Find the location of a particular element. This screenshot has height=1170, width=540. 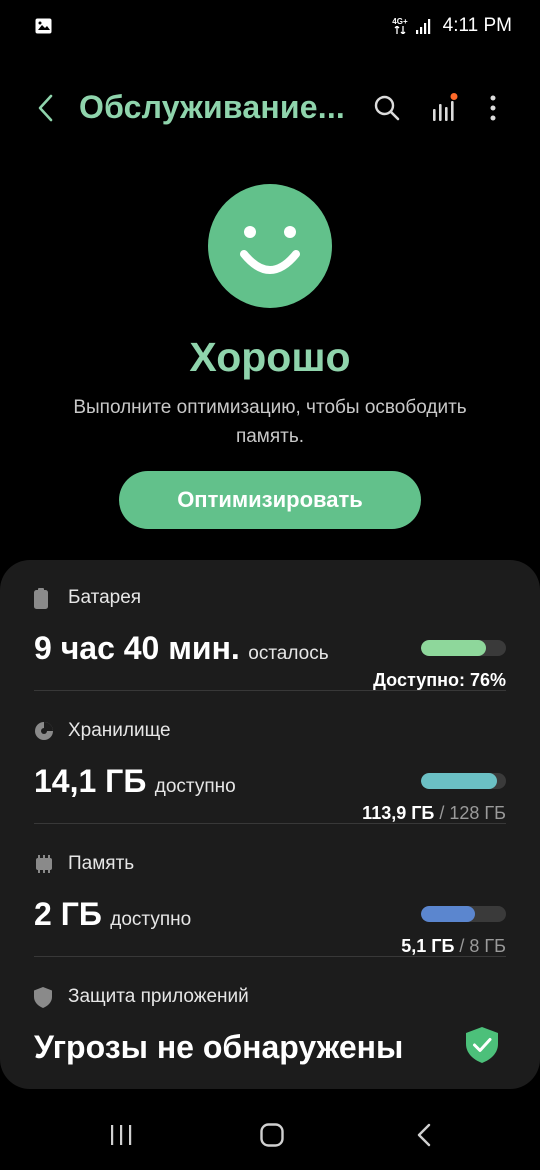

memory-bar is located at coordinates (463, 914).